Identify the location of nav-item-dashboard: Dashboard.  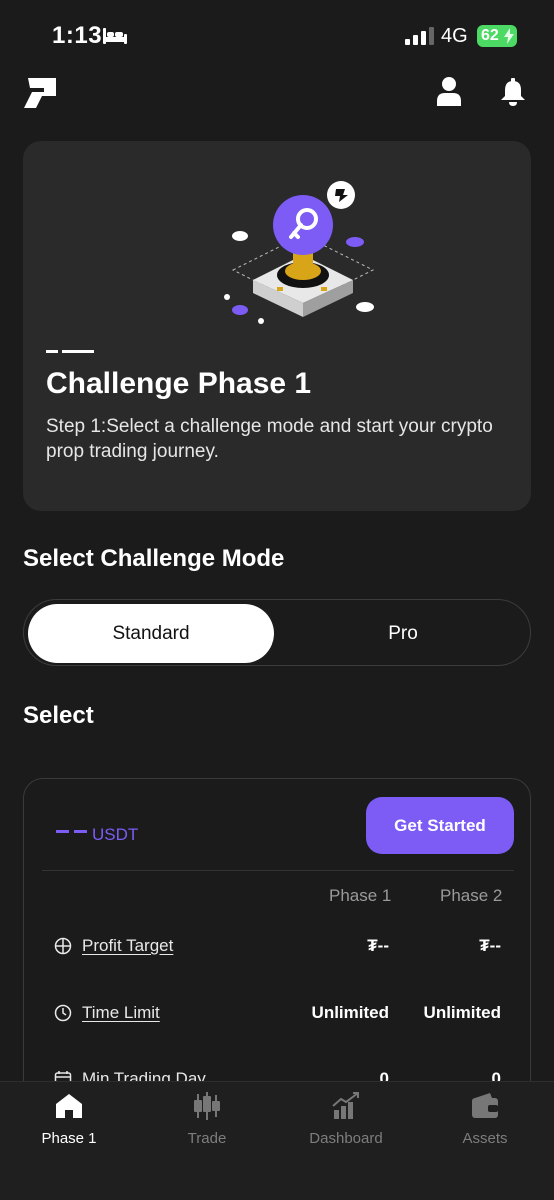
(346, 1127).